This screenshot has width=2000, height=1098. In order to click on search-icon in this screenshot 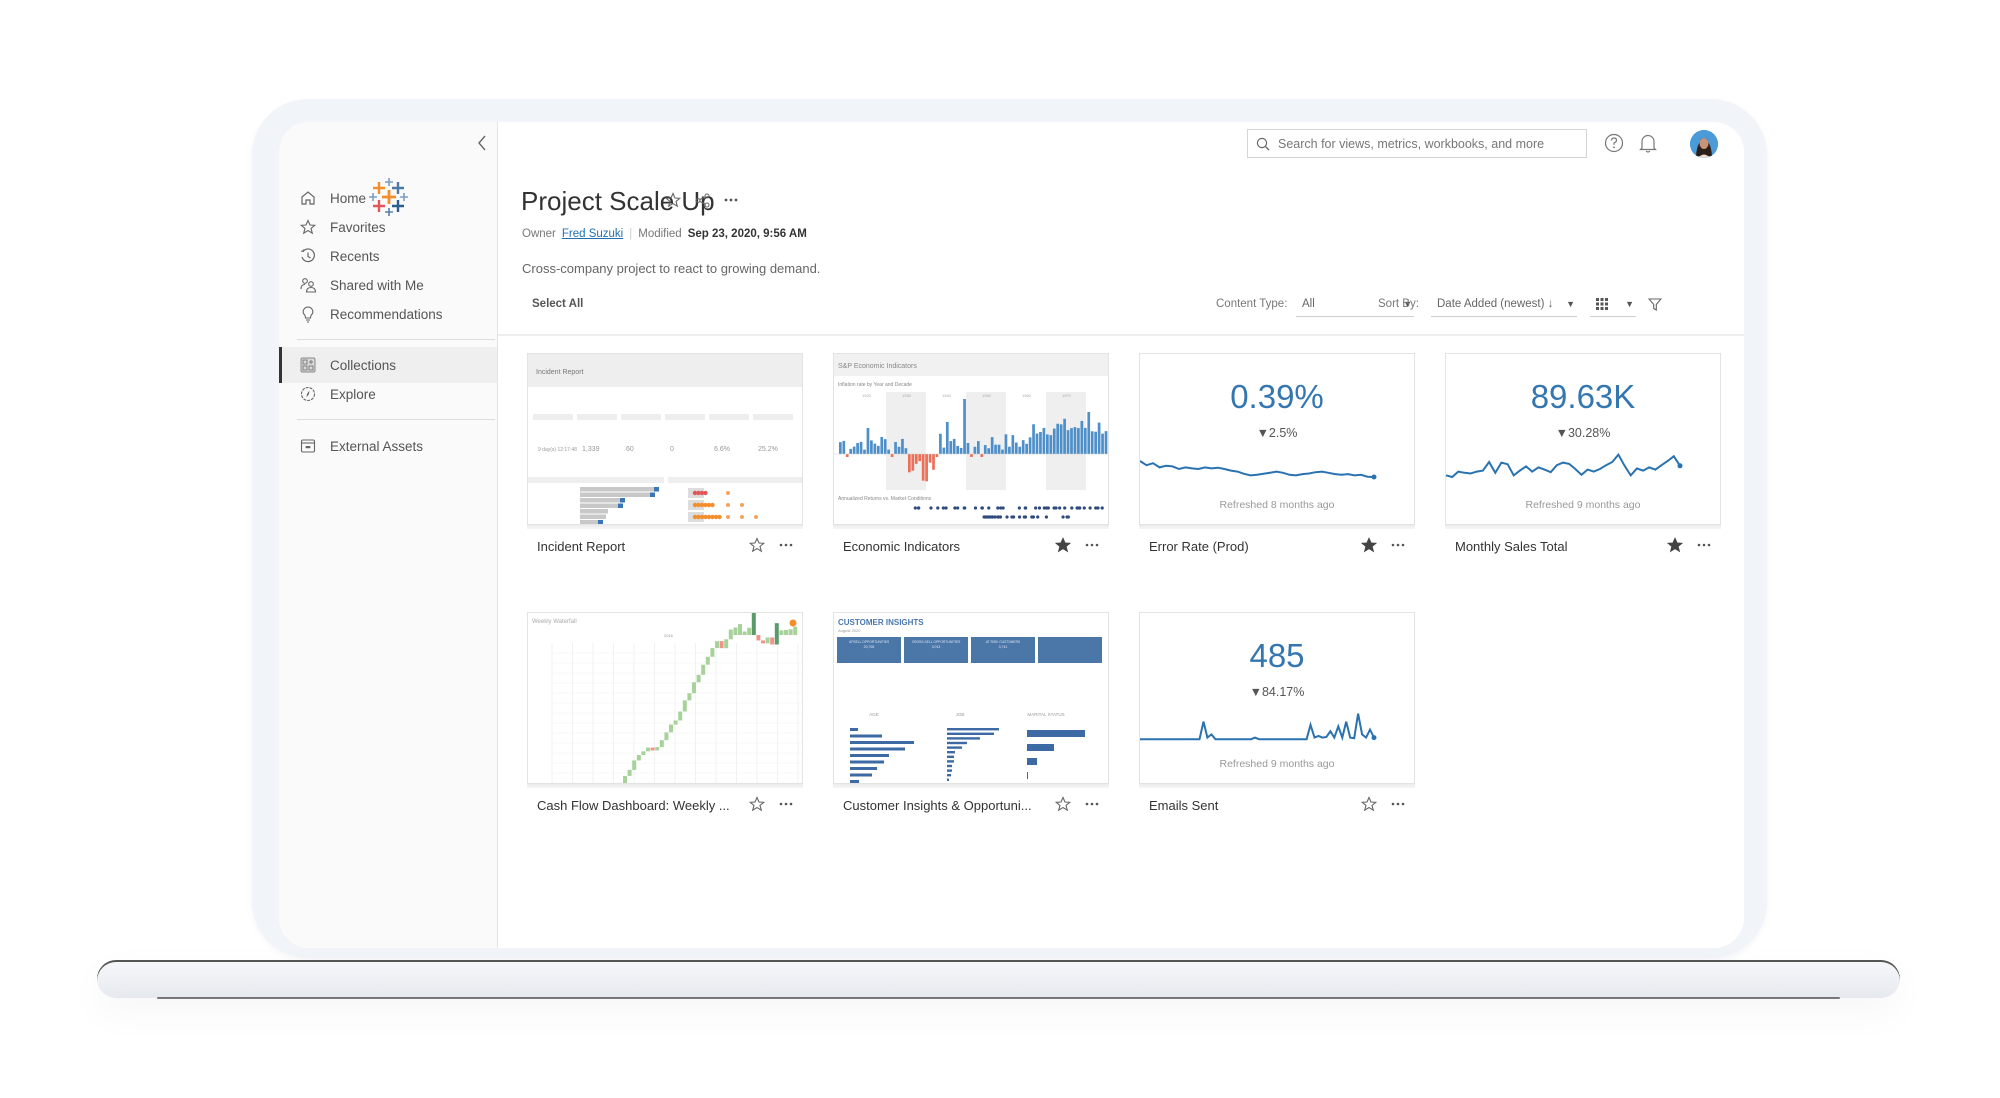, I will do `click(1263, 144)`.